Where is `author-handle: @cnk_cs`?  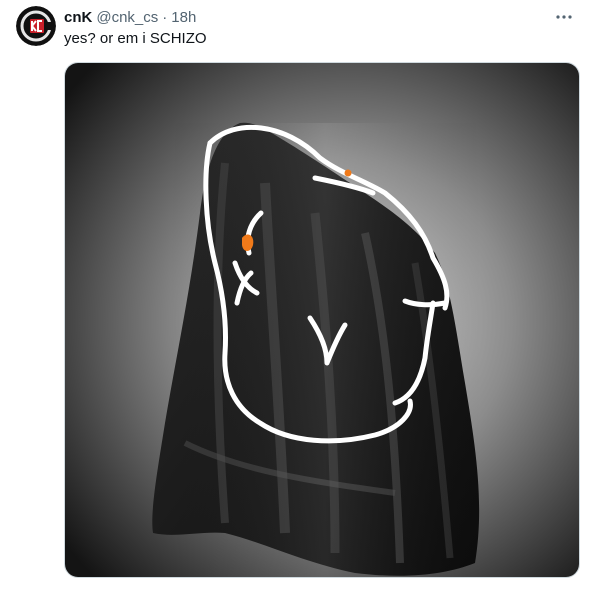 author-handle: @cnk_cs is located at coordinates (127, 18).